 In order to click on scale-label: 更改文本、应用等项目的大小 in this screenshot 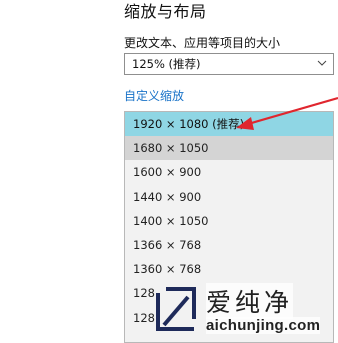, I will do `click(202, 43)`.